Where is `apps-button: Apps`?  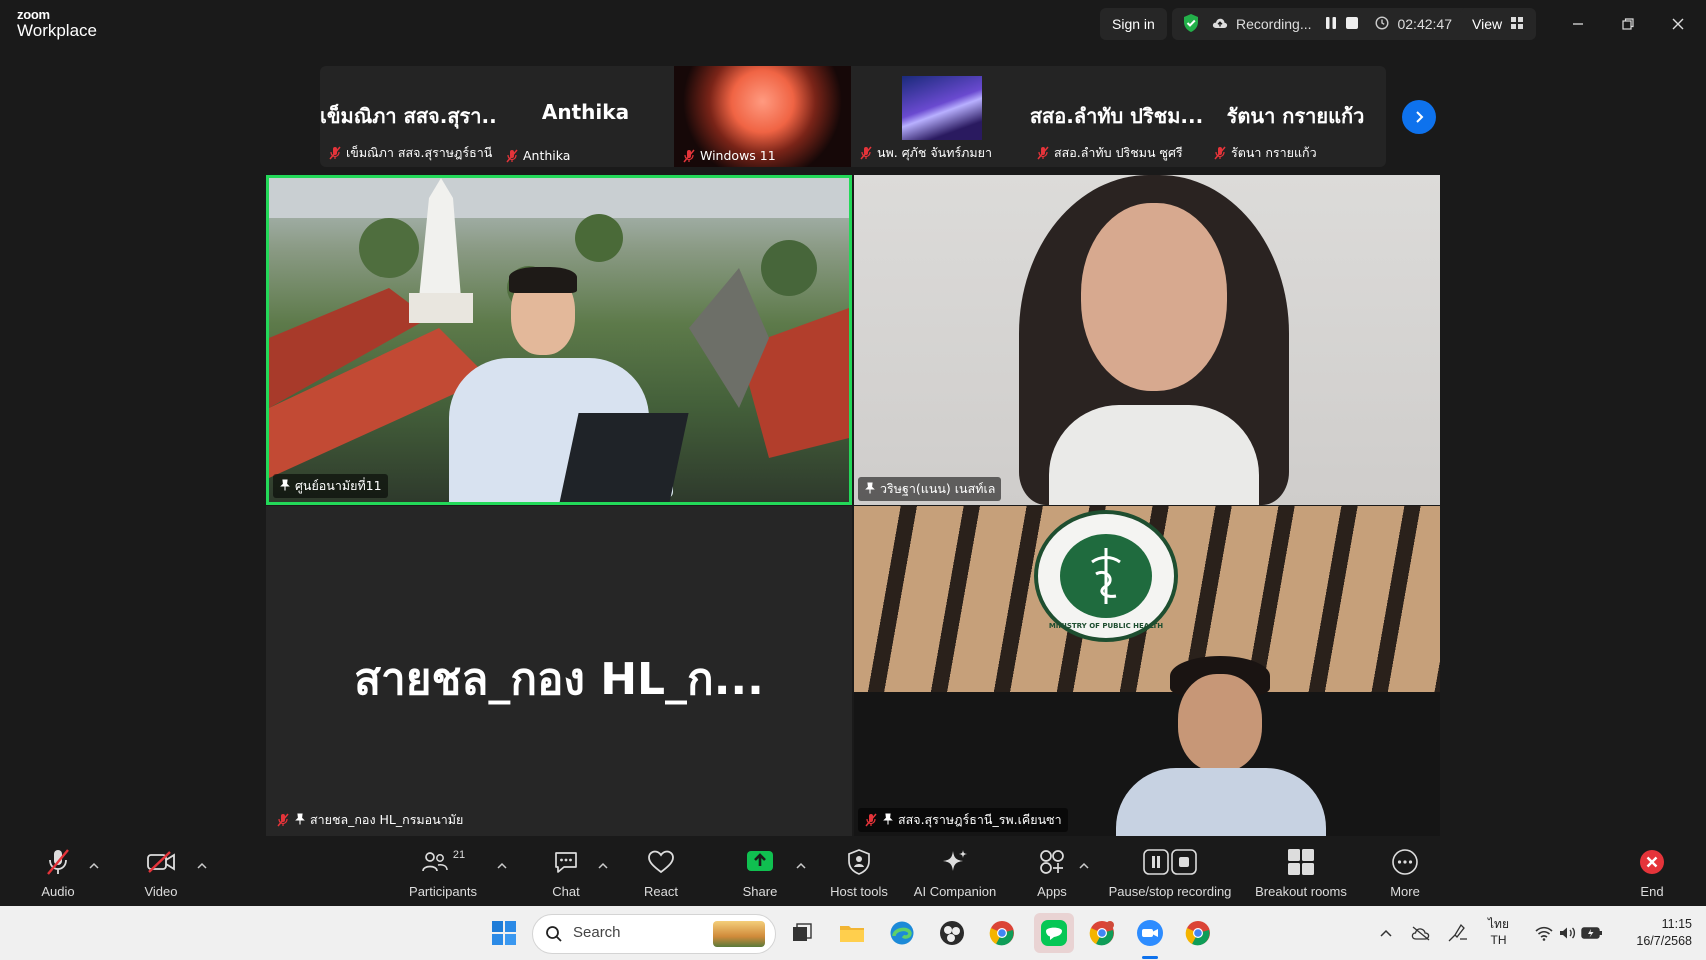 apps-button: Apps is located at coordinates (1052, 872).